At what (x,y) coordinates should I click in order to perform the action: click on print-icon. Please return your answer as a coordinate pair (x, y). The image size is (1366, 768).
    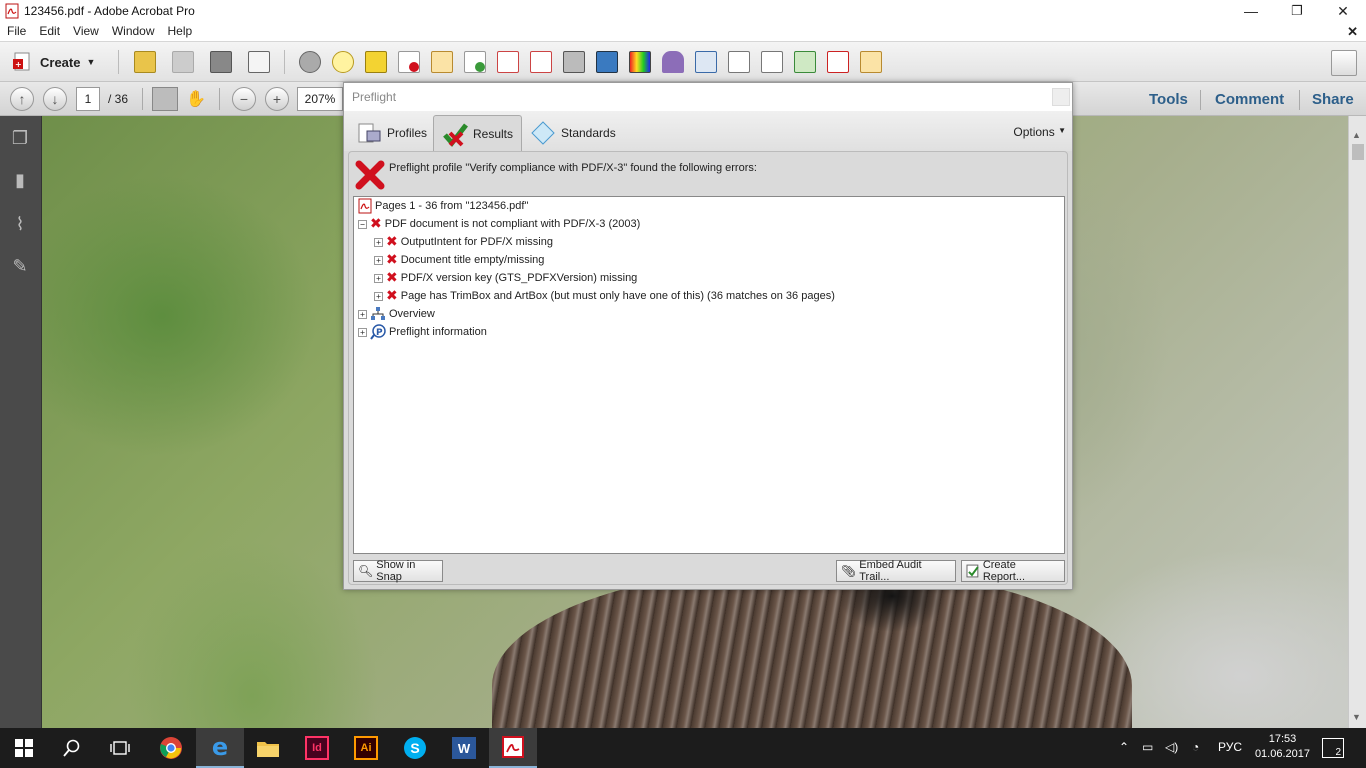
    Looking at the image, I should click on (221, 62).